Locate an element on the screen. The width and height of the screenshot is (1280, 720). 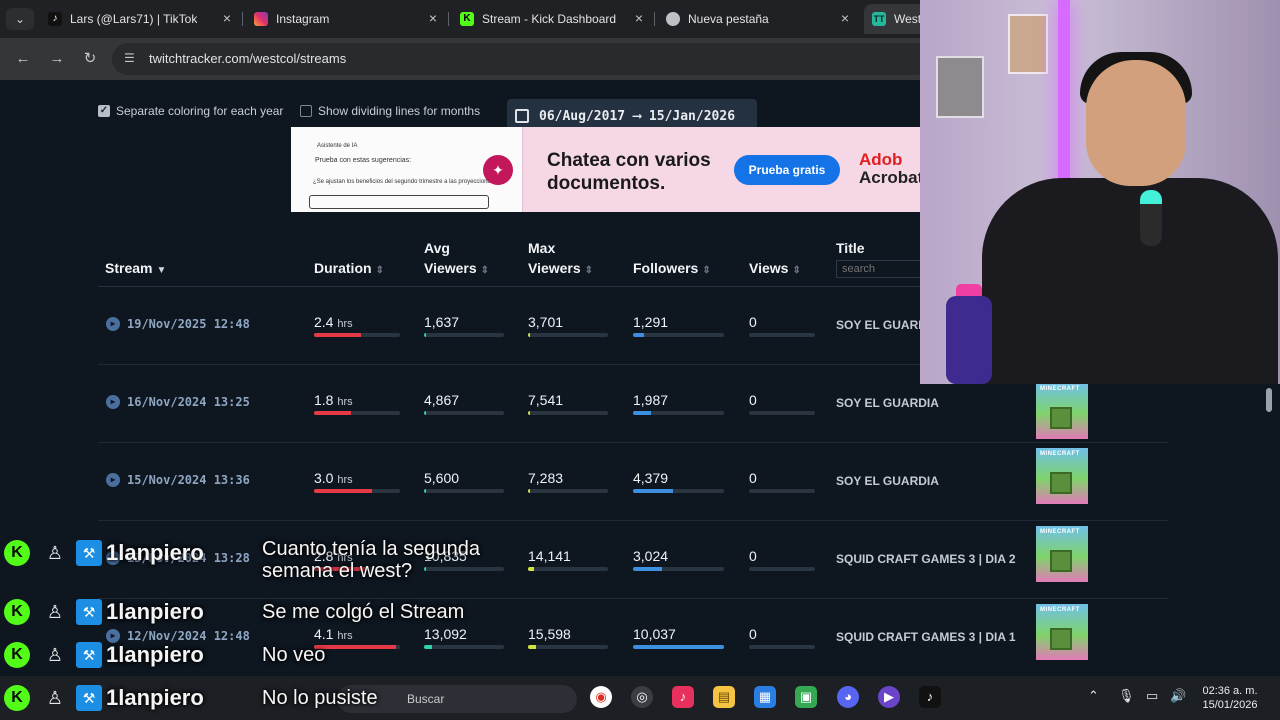
tab-new-tab: Nueva pestaña × is located at coordinates (758, 19).